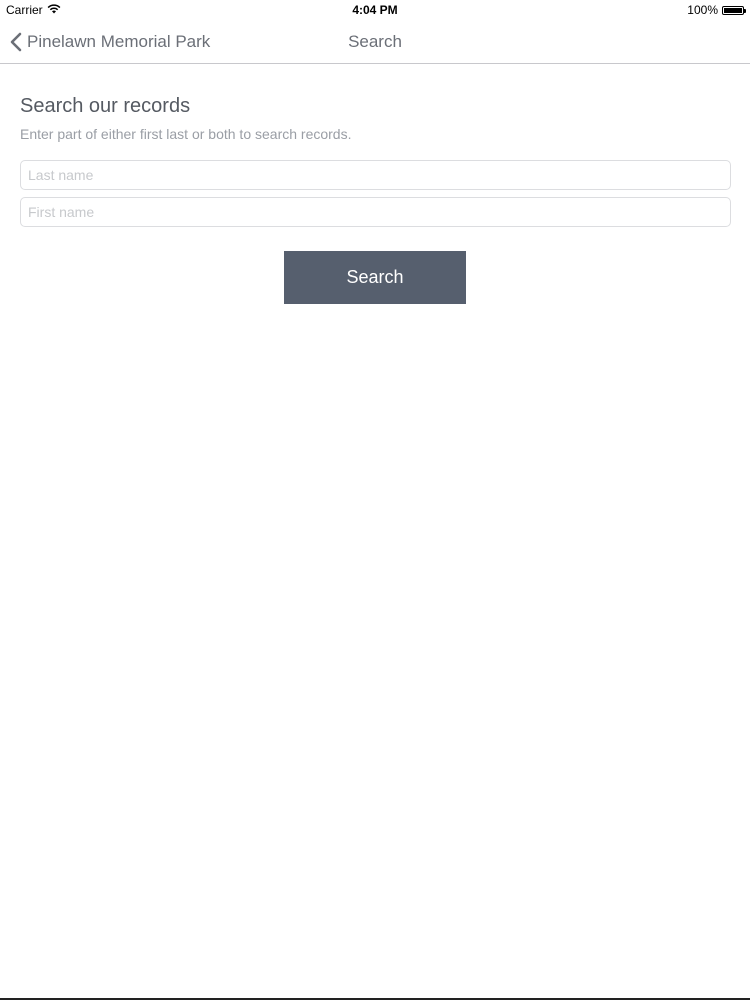  I want to click on battery-percent: 100%, so click(702, 10).